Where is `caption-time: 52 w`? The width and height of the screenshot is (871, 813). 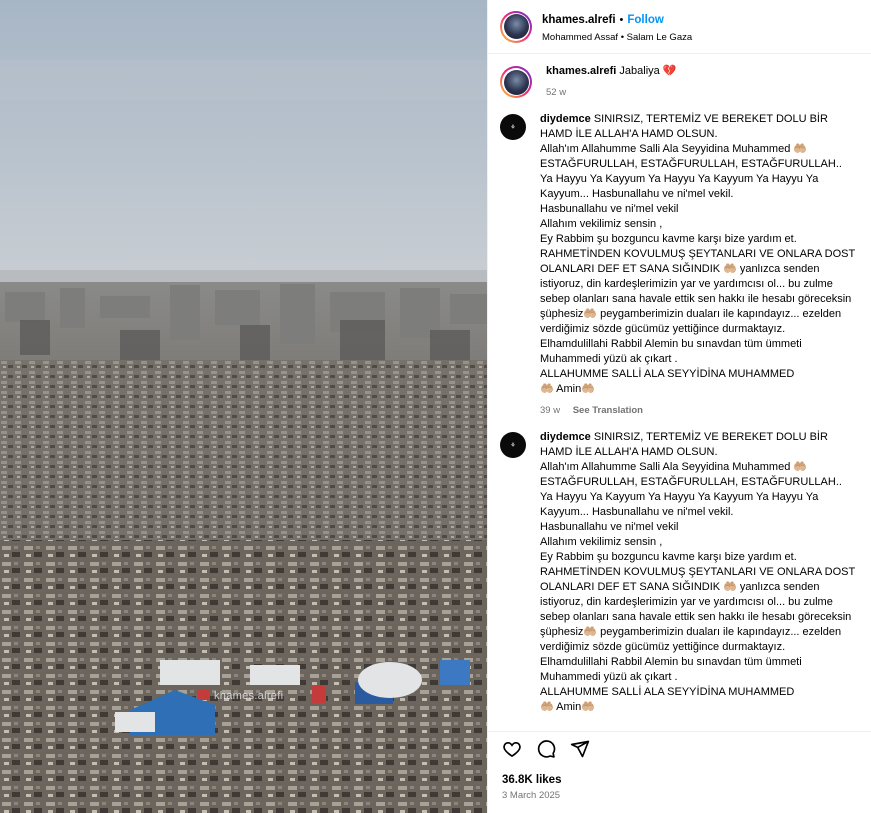 caption-time: 52 w is located at coordinates (556, 92).